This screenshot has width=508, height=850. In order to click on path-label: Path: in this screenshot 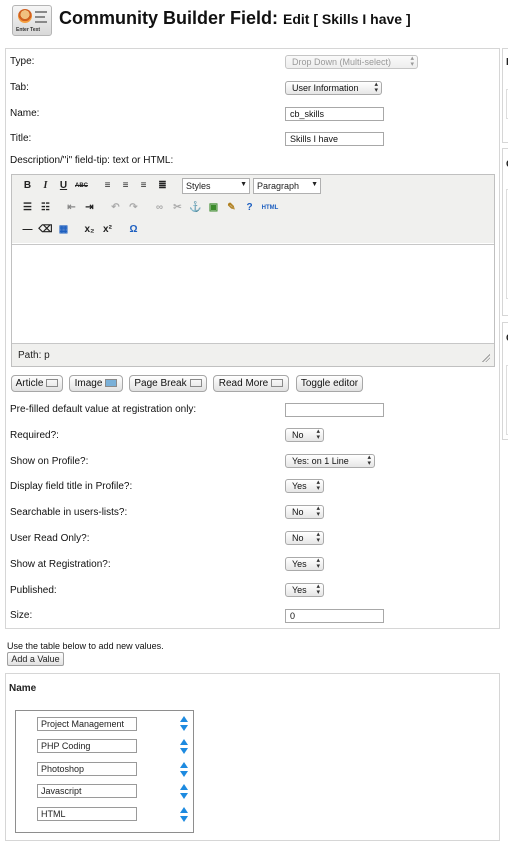, I will do `click(30, 355)`.